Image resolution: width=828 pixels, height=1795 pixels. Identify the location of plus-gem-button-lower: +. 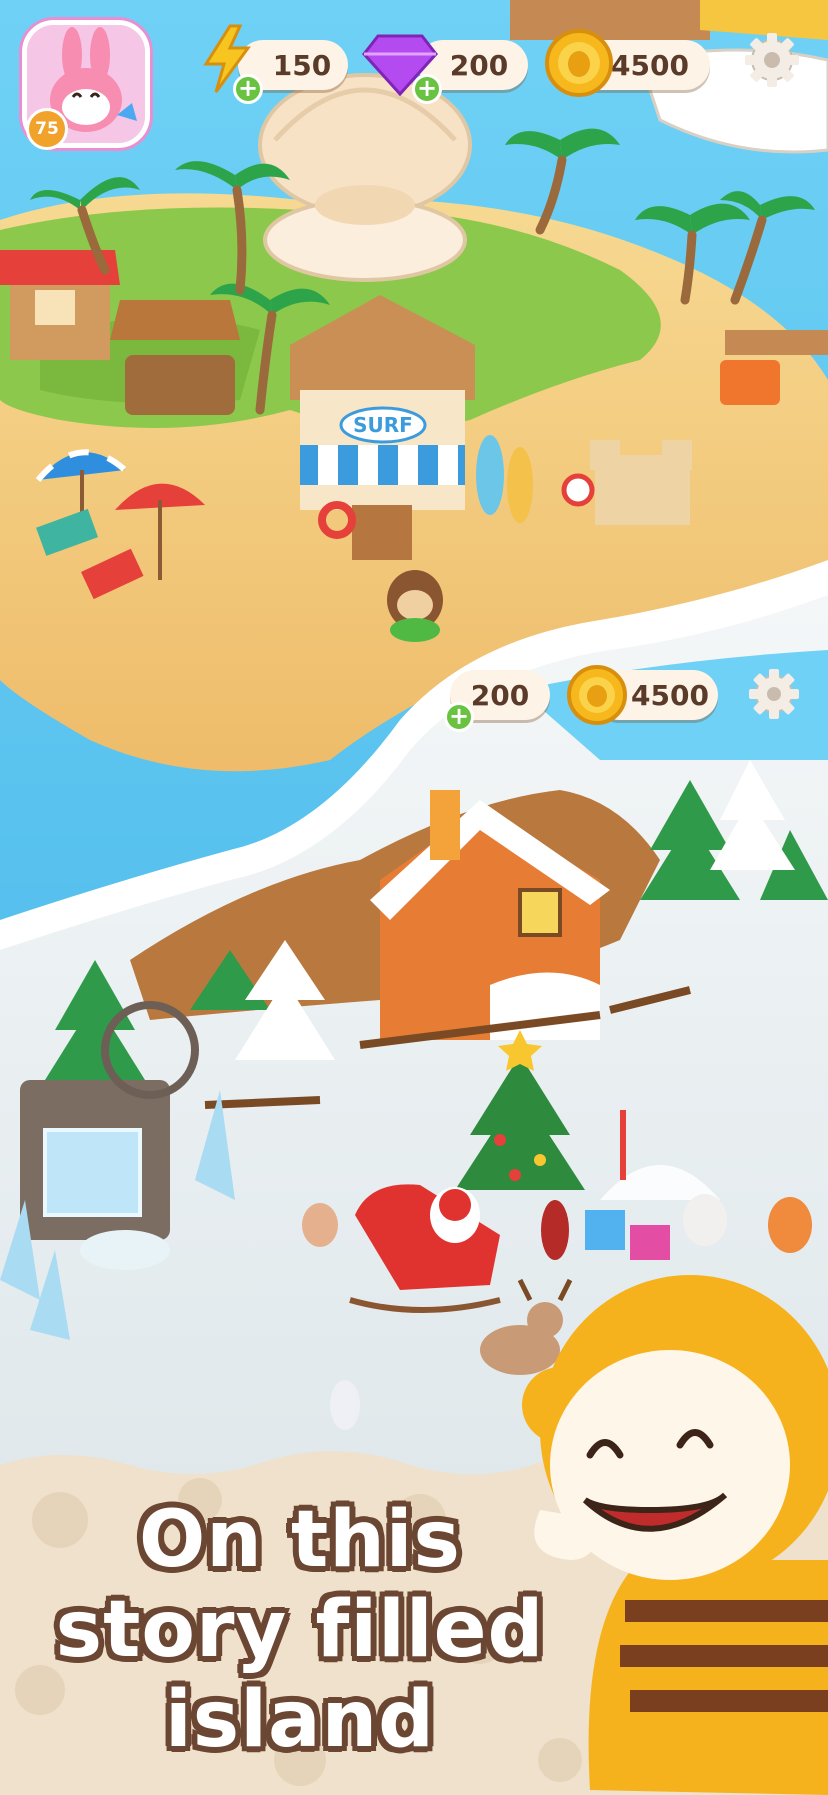
(459, 717).